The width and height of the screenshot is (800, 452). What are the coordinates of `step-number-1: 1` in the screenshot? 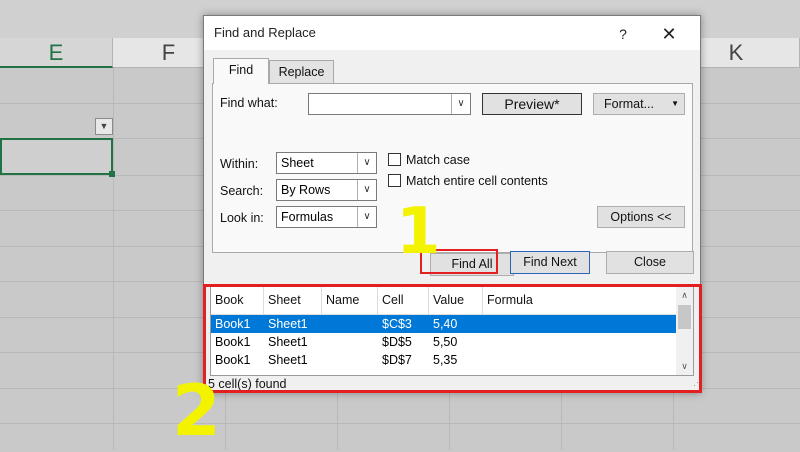 It's located at (418, 232).